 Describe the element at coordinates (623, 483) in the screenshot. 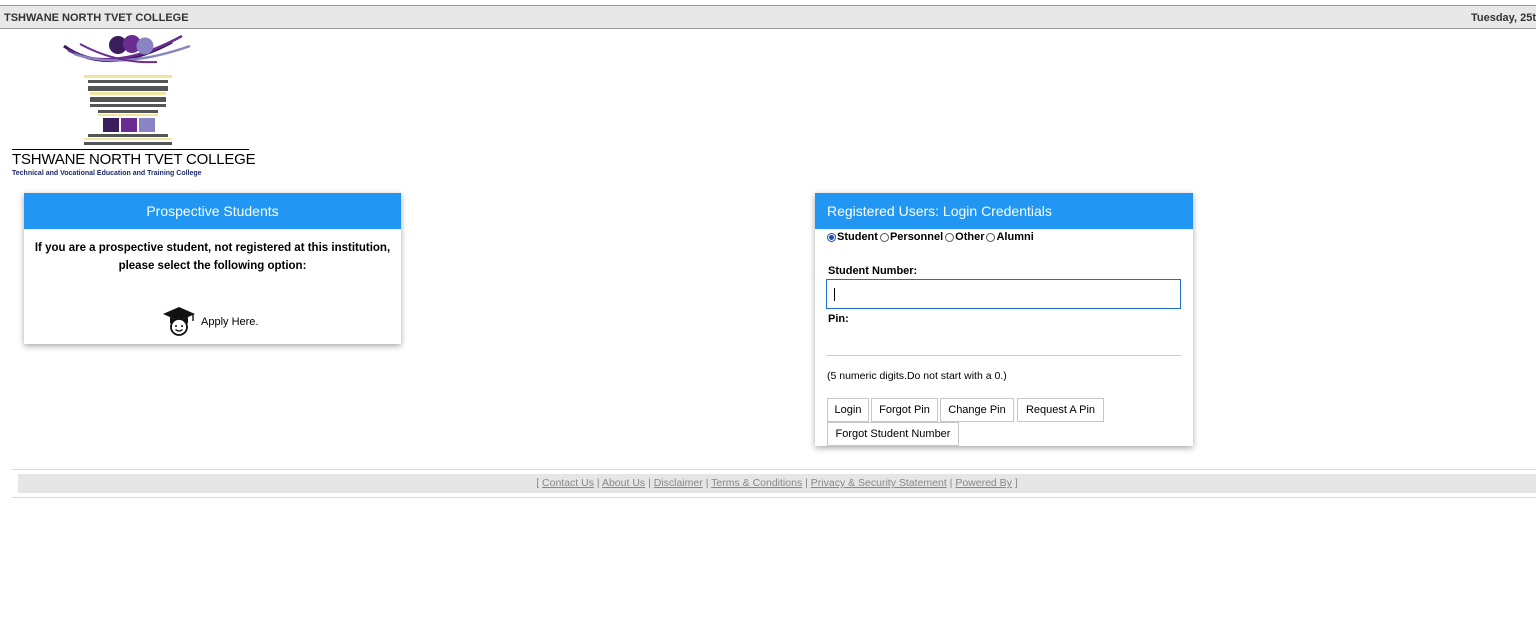

I see `footer-link-about-us: About Us` at that location.